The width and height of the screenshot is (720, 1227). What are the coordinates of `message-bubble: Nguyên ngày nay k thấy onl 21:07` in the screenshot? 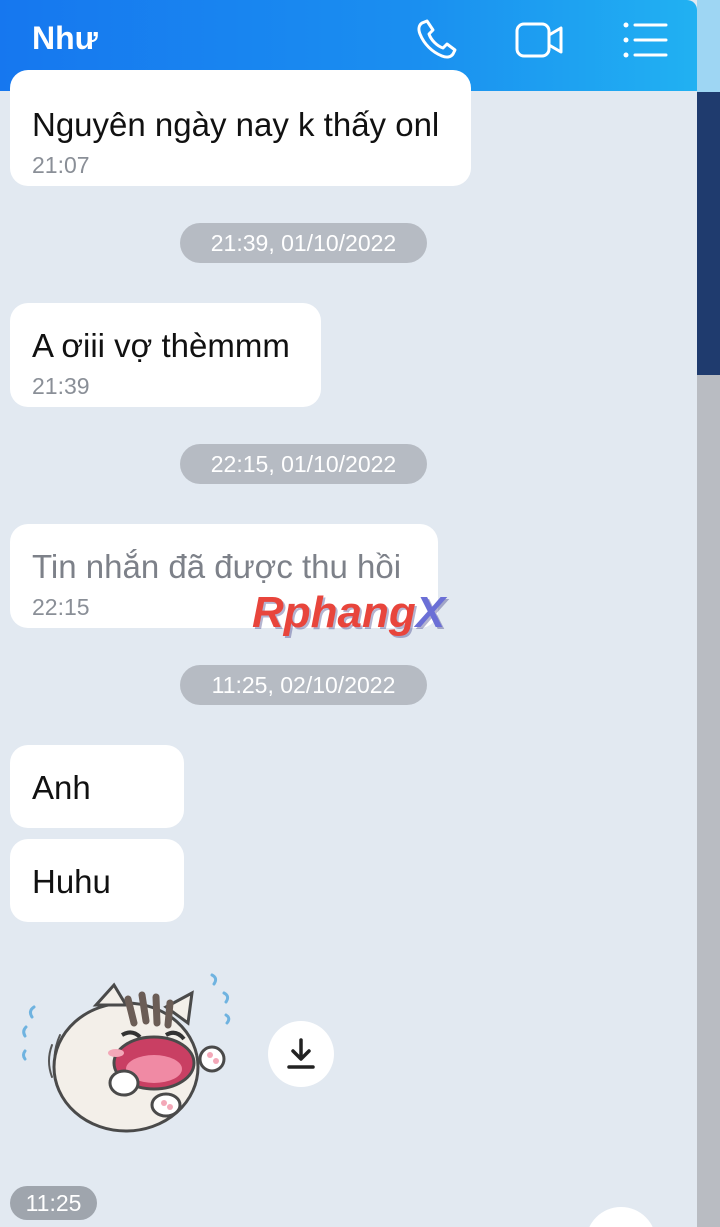 It's located at (240, 128).